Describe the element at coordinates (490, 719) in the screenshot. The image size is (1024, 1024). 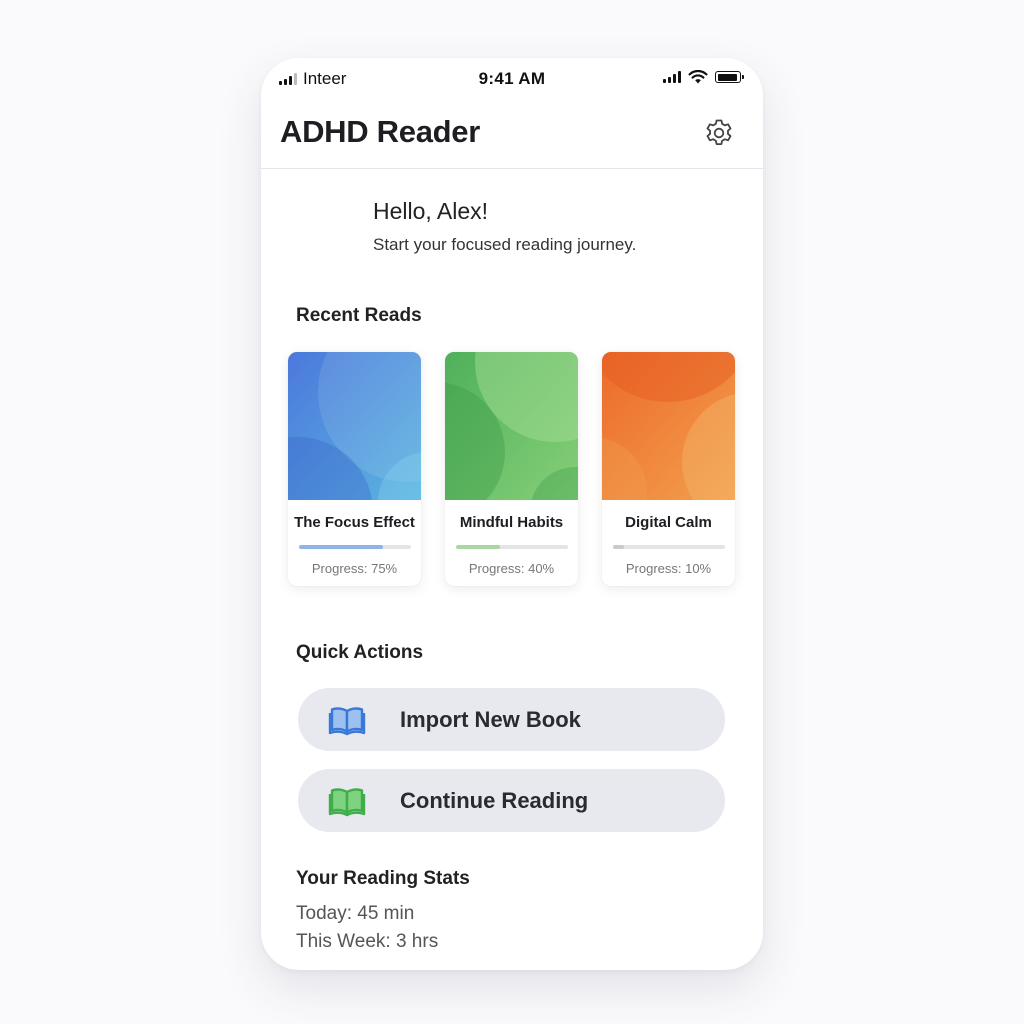
I see `import-book-label: Import New Book` at that location.